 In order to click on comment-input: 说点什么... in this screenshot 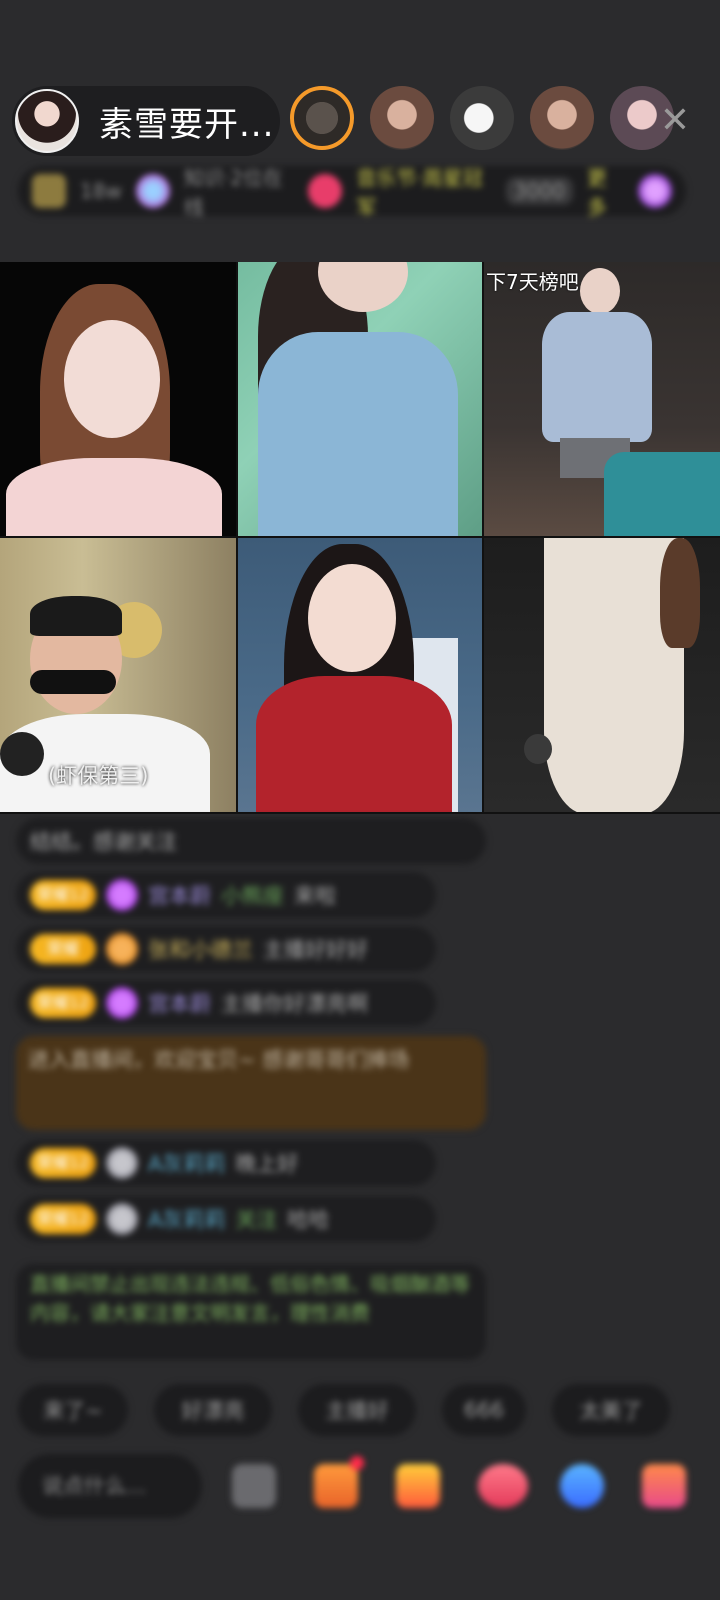, I will do `click(110, 1486)`.